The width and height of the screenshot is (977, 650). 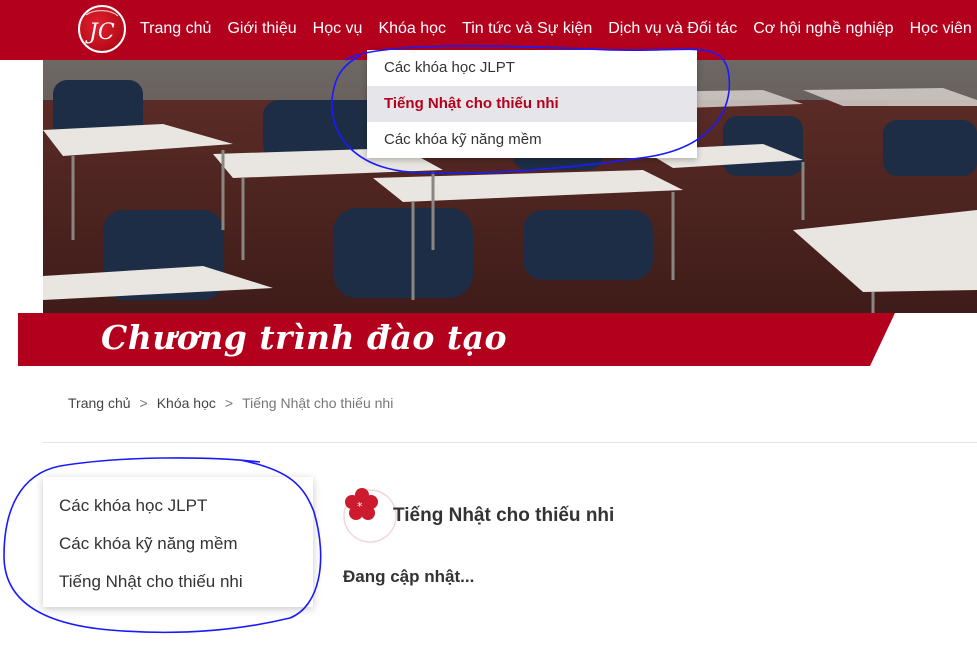 I want to click on logo-text: JC, so click(x=100, y=32).